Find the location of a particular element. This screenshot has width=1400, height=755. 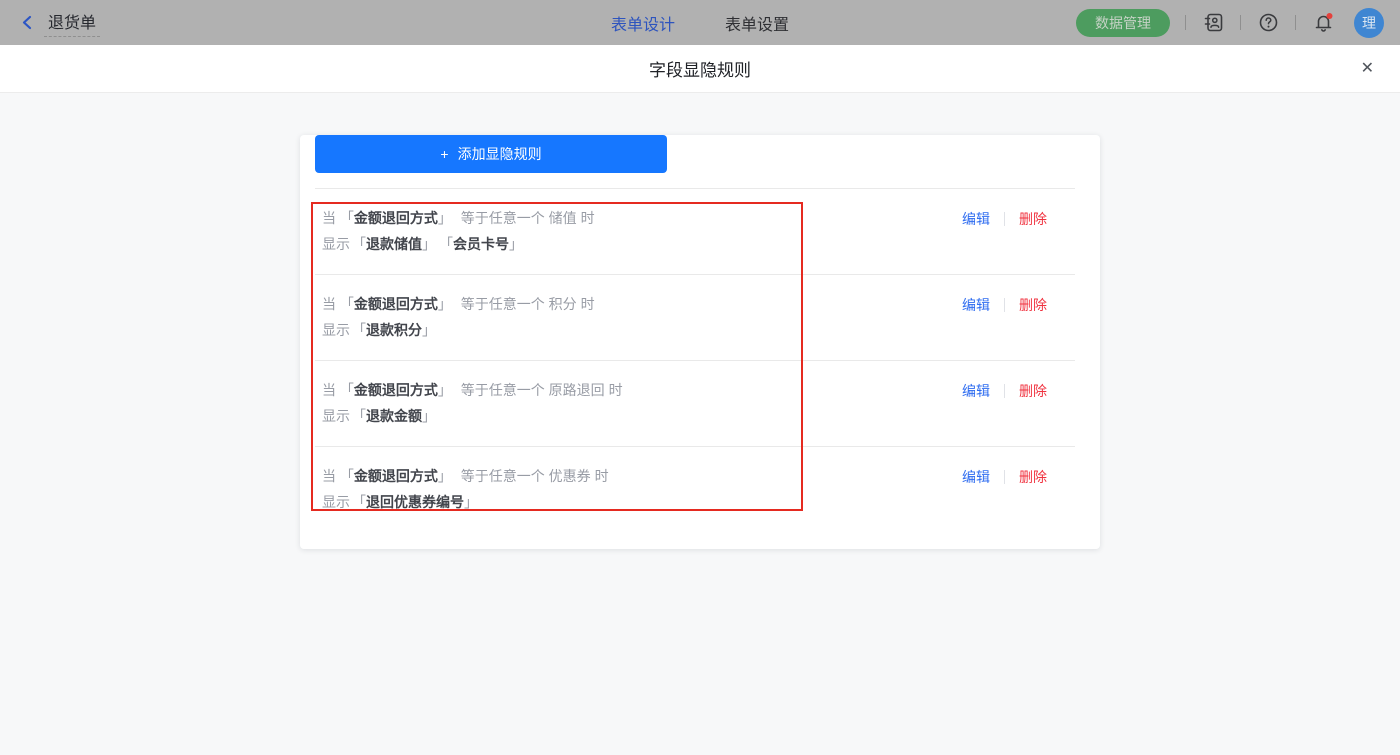

rule-actions: 编辑 删除 is located at coordinates (1004, 390).